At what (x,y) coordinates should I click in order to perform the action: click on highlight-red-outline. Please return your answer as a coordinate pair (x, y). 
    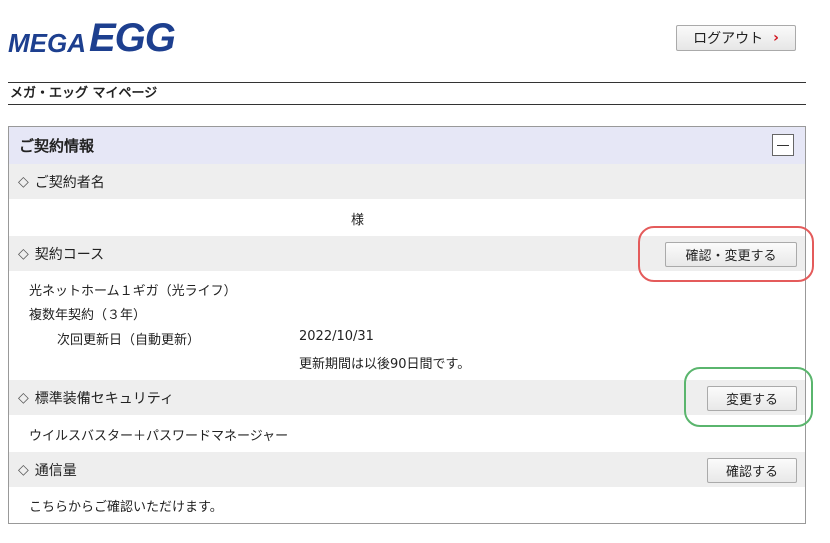
    Looking at the image, I should click on (726, 254).